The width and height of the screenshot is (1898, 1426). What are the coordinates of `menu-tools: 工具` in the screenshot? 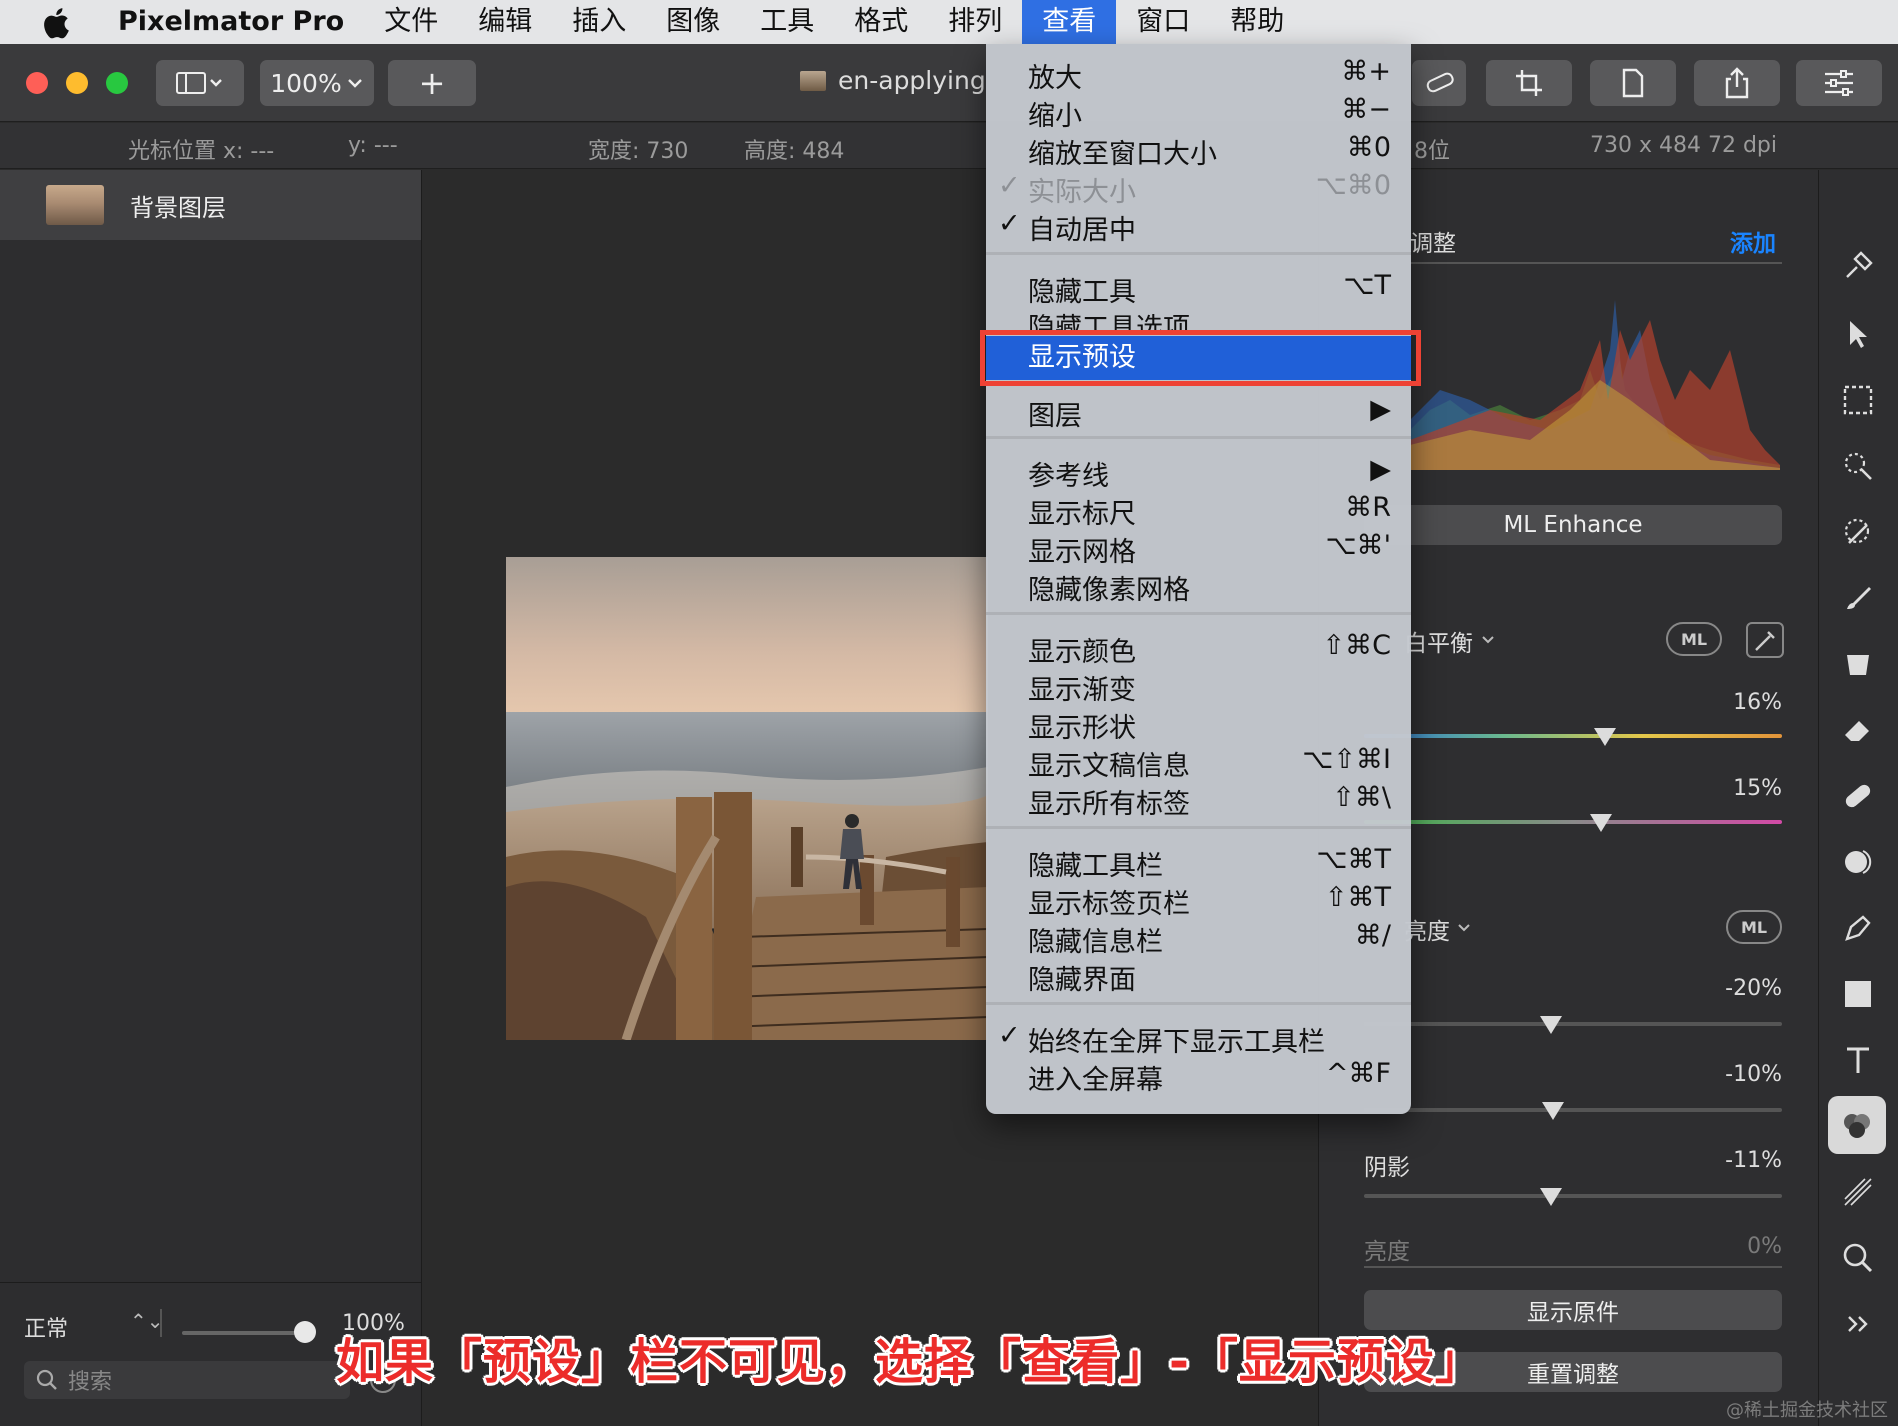 It's located at (787, 22).